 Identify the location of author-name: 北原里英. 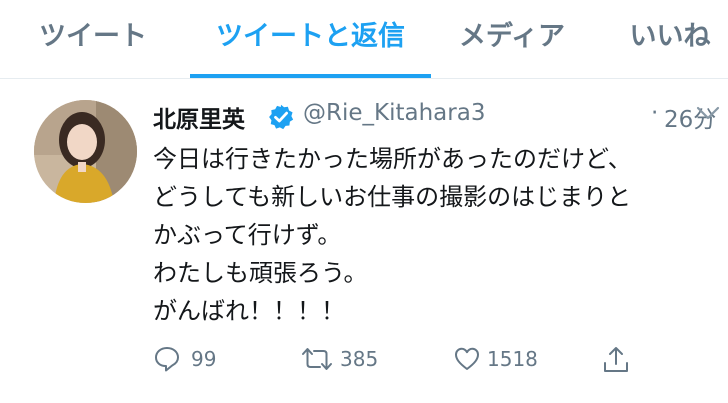
(199, 117).